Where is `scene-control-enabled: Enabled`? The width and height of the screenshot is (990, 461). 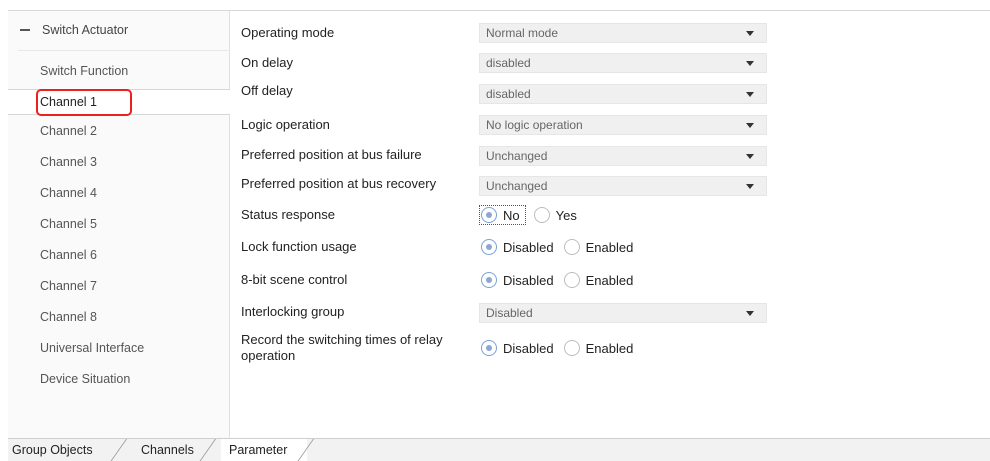
scene-control-enabled: Enabled is located at coordinates (598, 280).